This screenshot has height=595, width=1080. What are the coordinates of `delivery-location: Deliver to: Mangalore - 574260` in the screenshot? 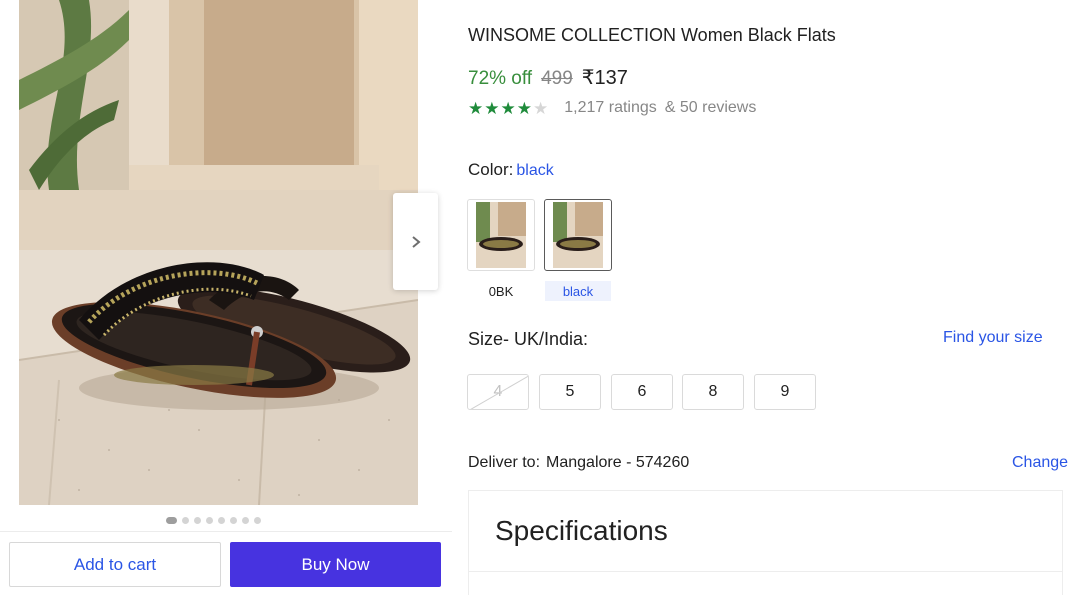 It's located at (578, 463).